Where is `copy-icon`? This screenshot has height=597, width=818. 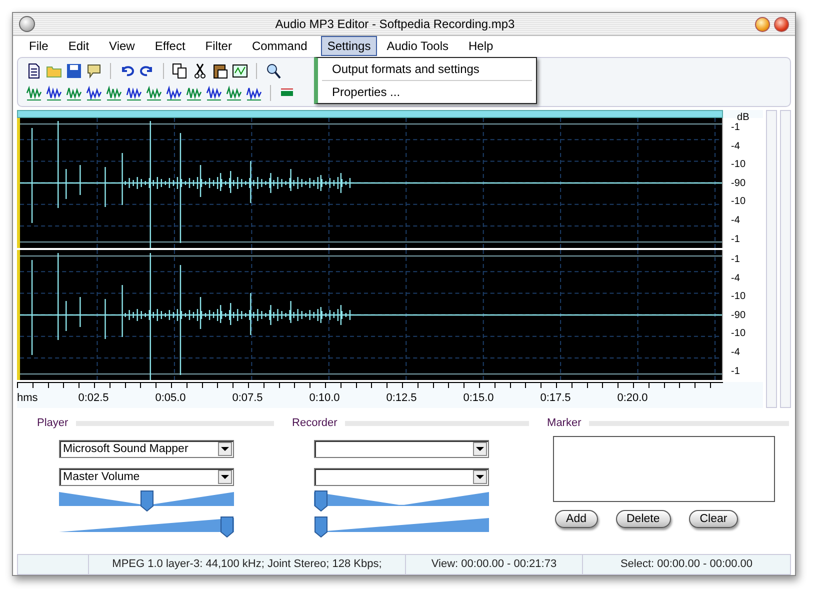
copy-icon is located at coordinates (180, 71).